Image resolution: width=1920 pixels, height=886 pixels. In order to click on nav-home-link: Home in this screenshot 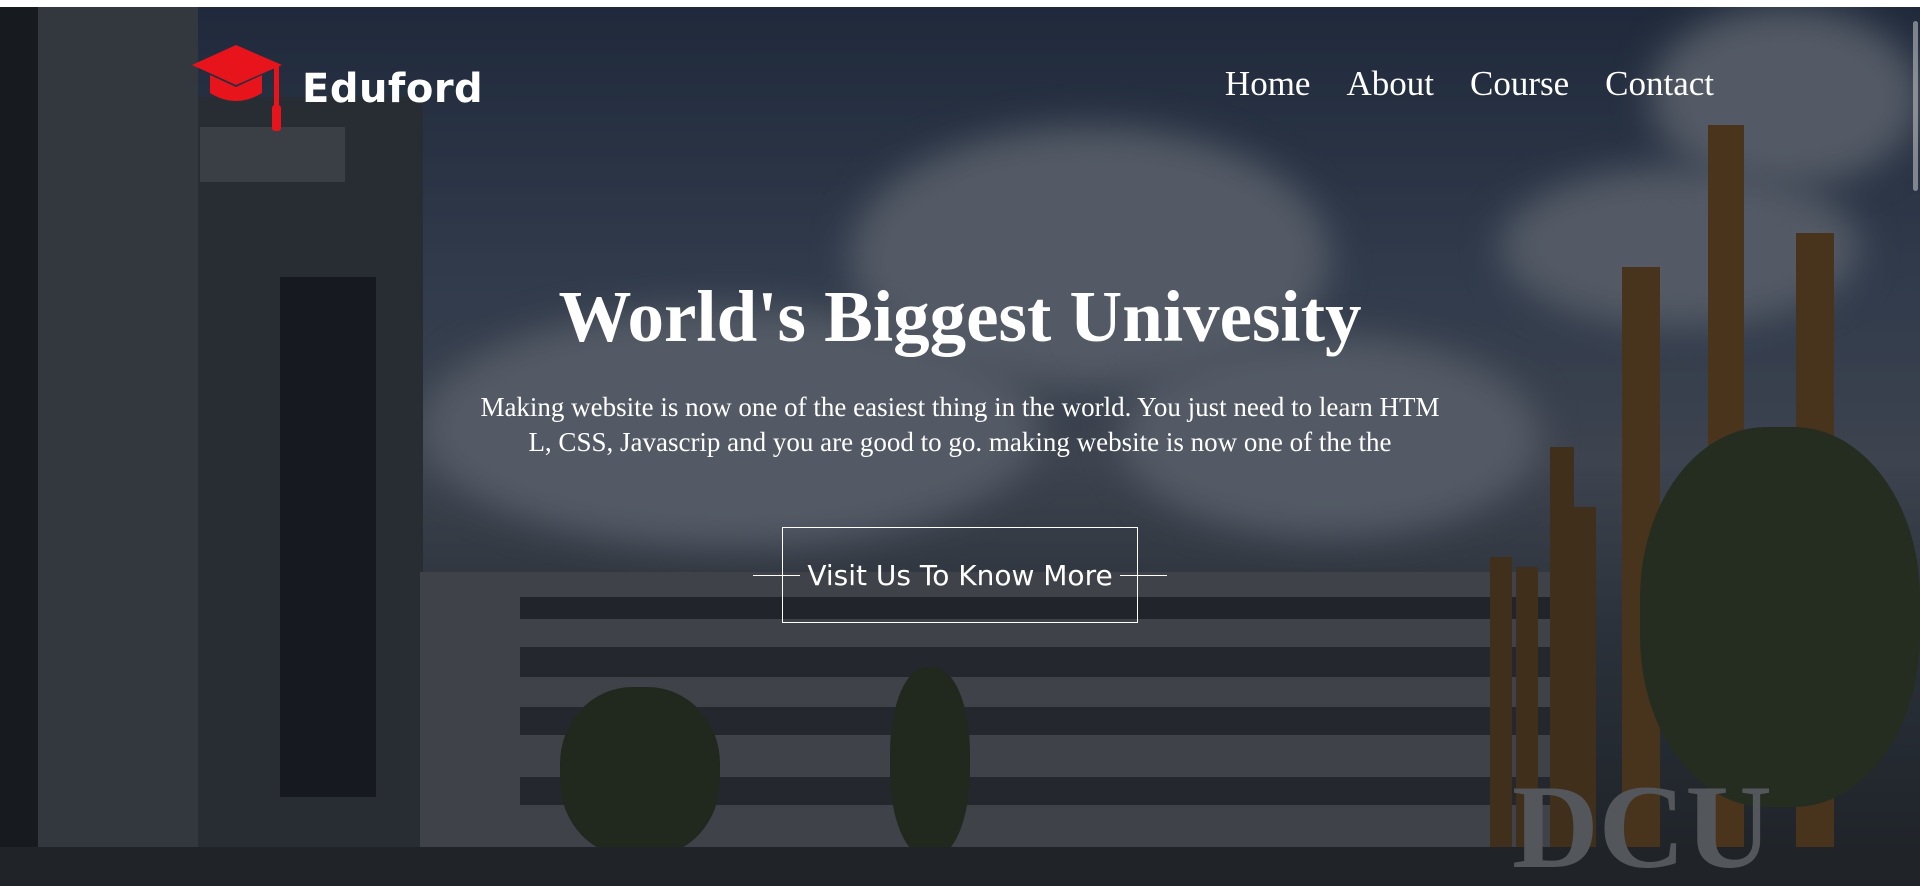, I will do `click(1268, 84)`.